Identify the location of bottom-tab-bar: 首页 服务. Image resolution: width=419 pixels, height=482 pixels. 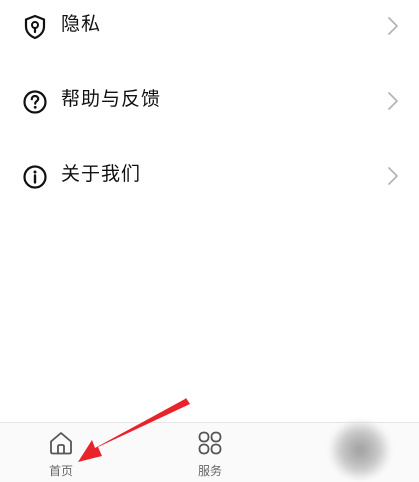
(209, 451).